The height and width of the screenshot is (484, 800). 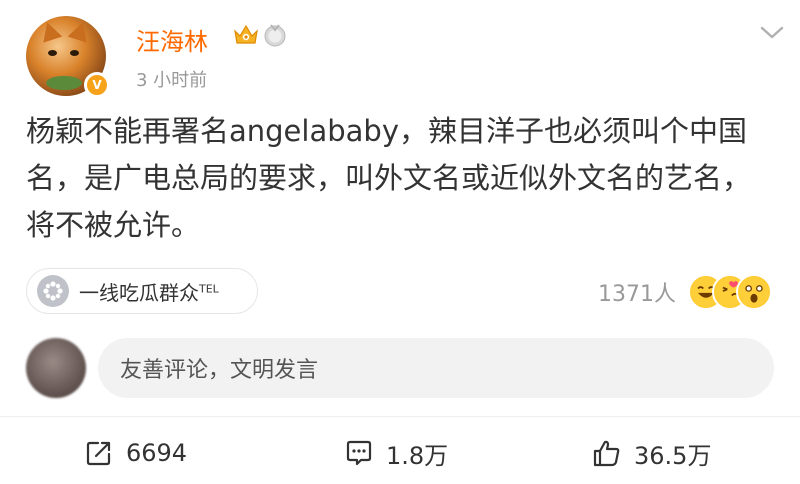 What do you see at coordinates (97, 85) in the screenshot?
I see `verified-v-icon: V` at bounding box center [97, 85].